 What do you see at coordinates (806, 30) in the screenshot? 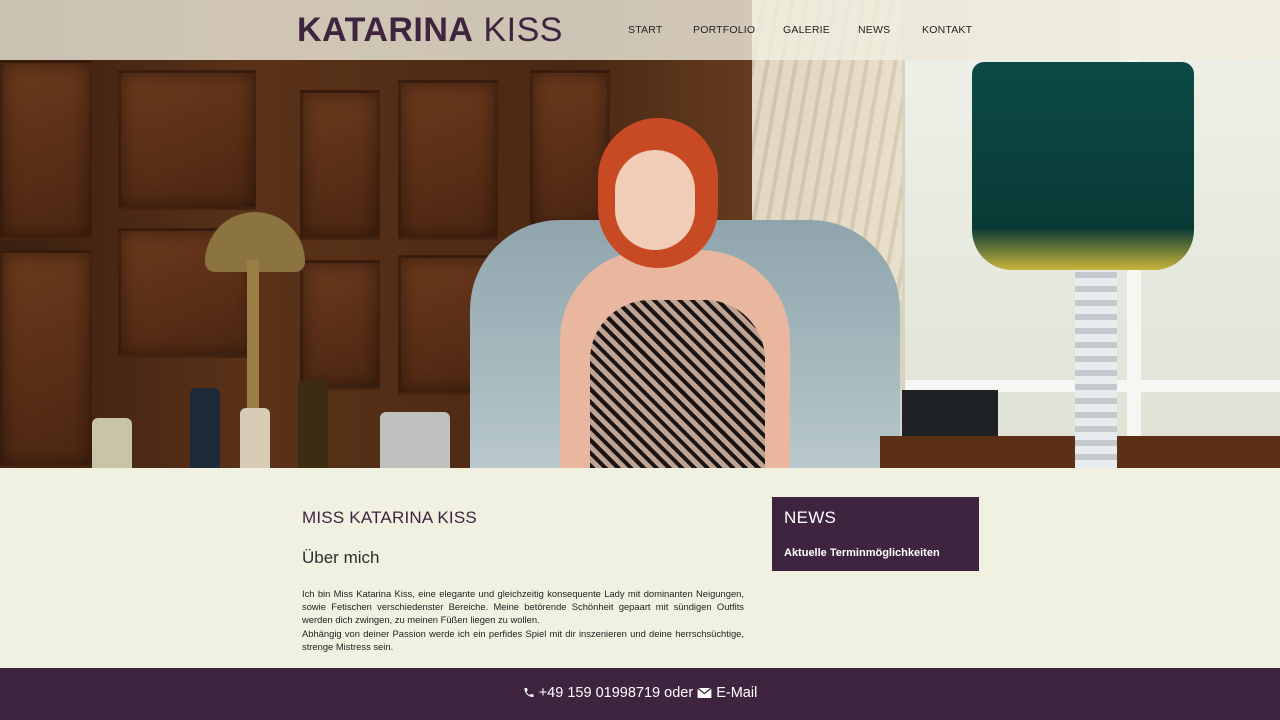
I see `nav-item-galerie: GALERIE` at bounding box center [806, 30].